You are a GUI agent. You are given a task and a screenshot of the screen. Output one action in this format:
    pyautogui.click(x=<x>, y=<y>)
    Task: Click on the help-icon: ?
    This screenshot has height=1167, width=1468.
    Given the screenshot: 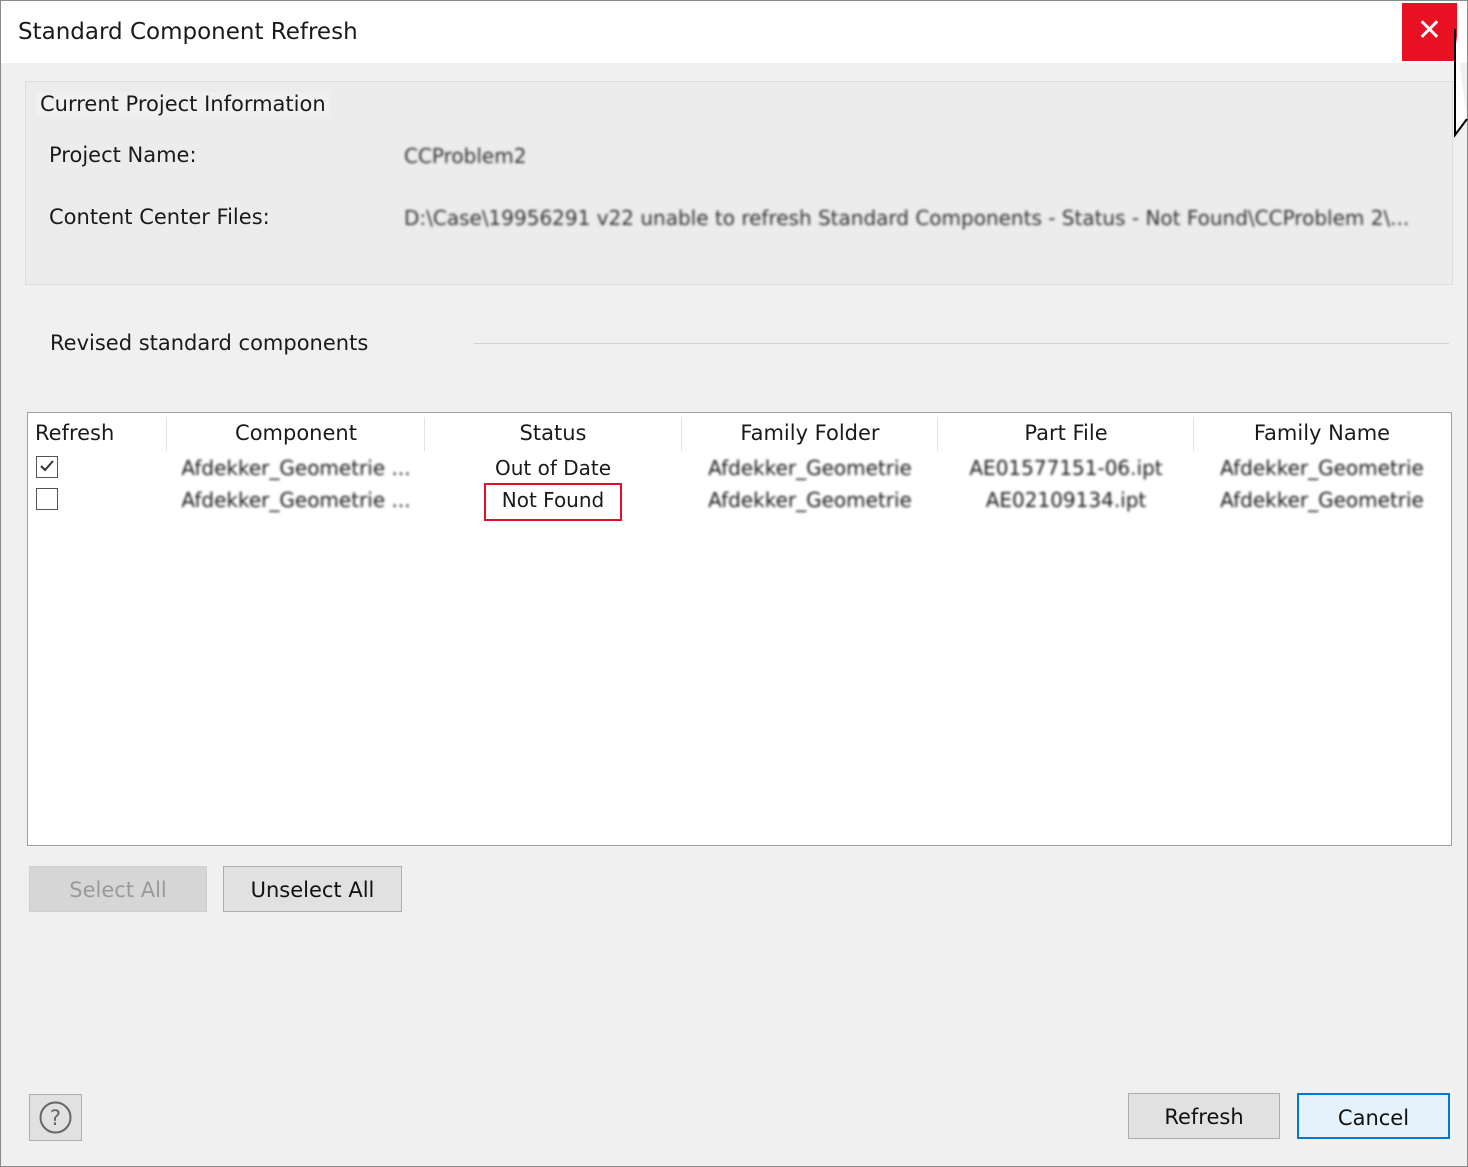 What is the action you would take?
    pyautogui.click(x=55, y=1117)
    